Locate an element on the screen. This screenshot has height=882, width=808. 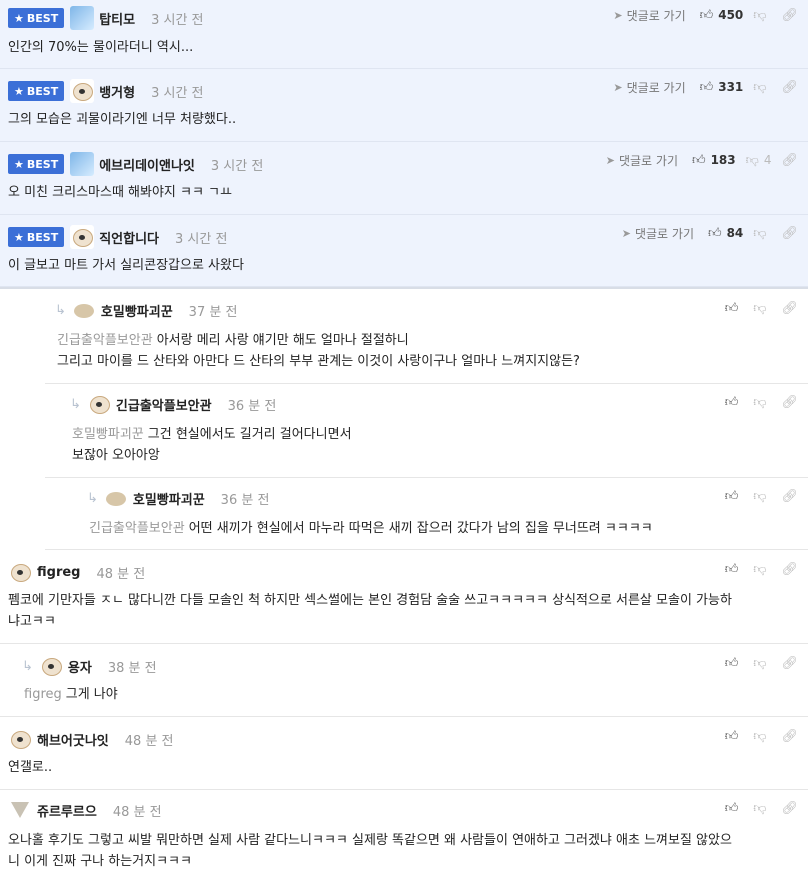
comment-text: 호밀빵파괴꾼 그건 현실에서도 길거리 걸어다니면서 보잖아 오아아앙 is located at coordinates (212, 445).